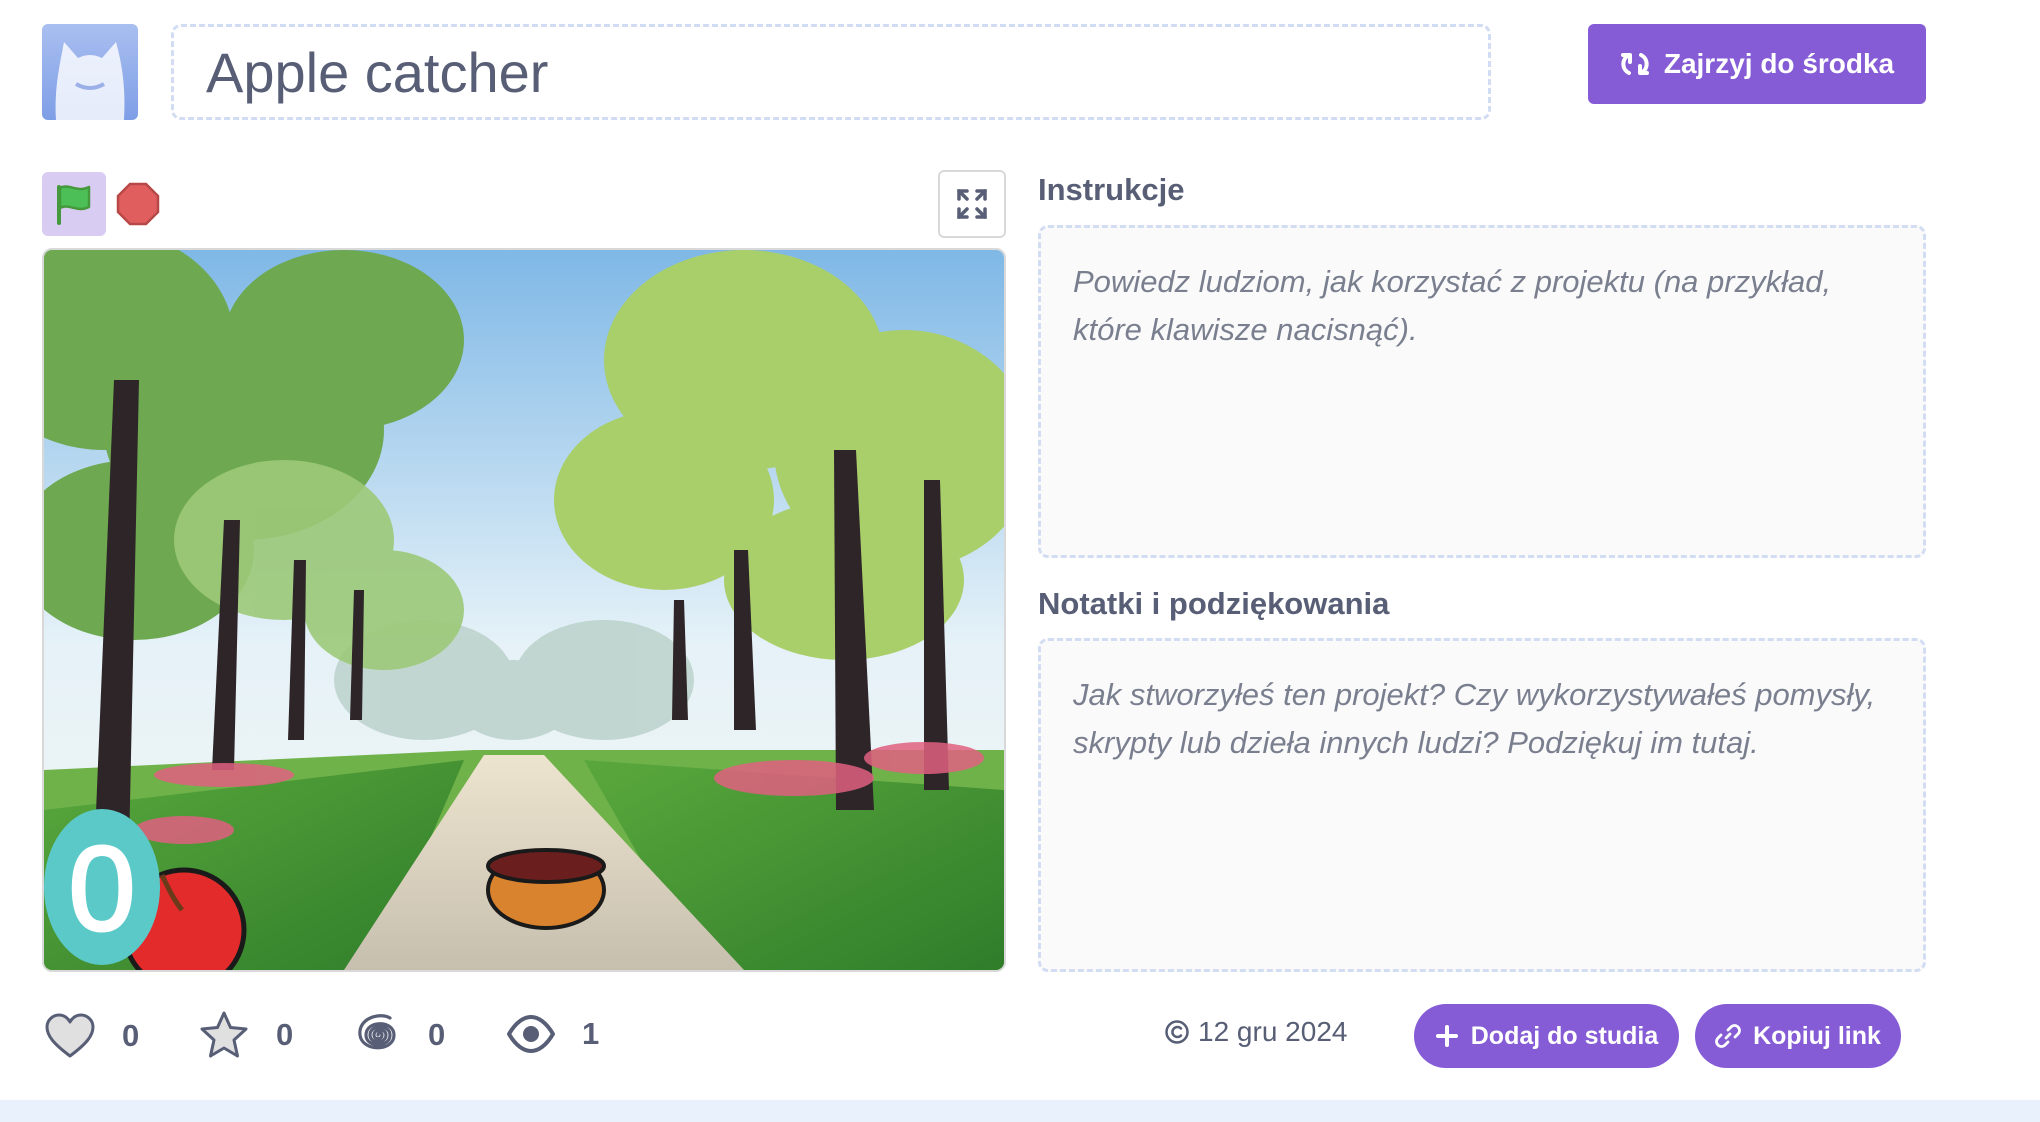 Image resolution: width=2040 pixels, height=1122 pixels. I want to click on star-icon, so click(224, 1034).